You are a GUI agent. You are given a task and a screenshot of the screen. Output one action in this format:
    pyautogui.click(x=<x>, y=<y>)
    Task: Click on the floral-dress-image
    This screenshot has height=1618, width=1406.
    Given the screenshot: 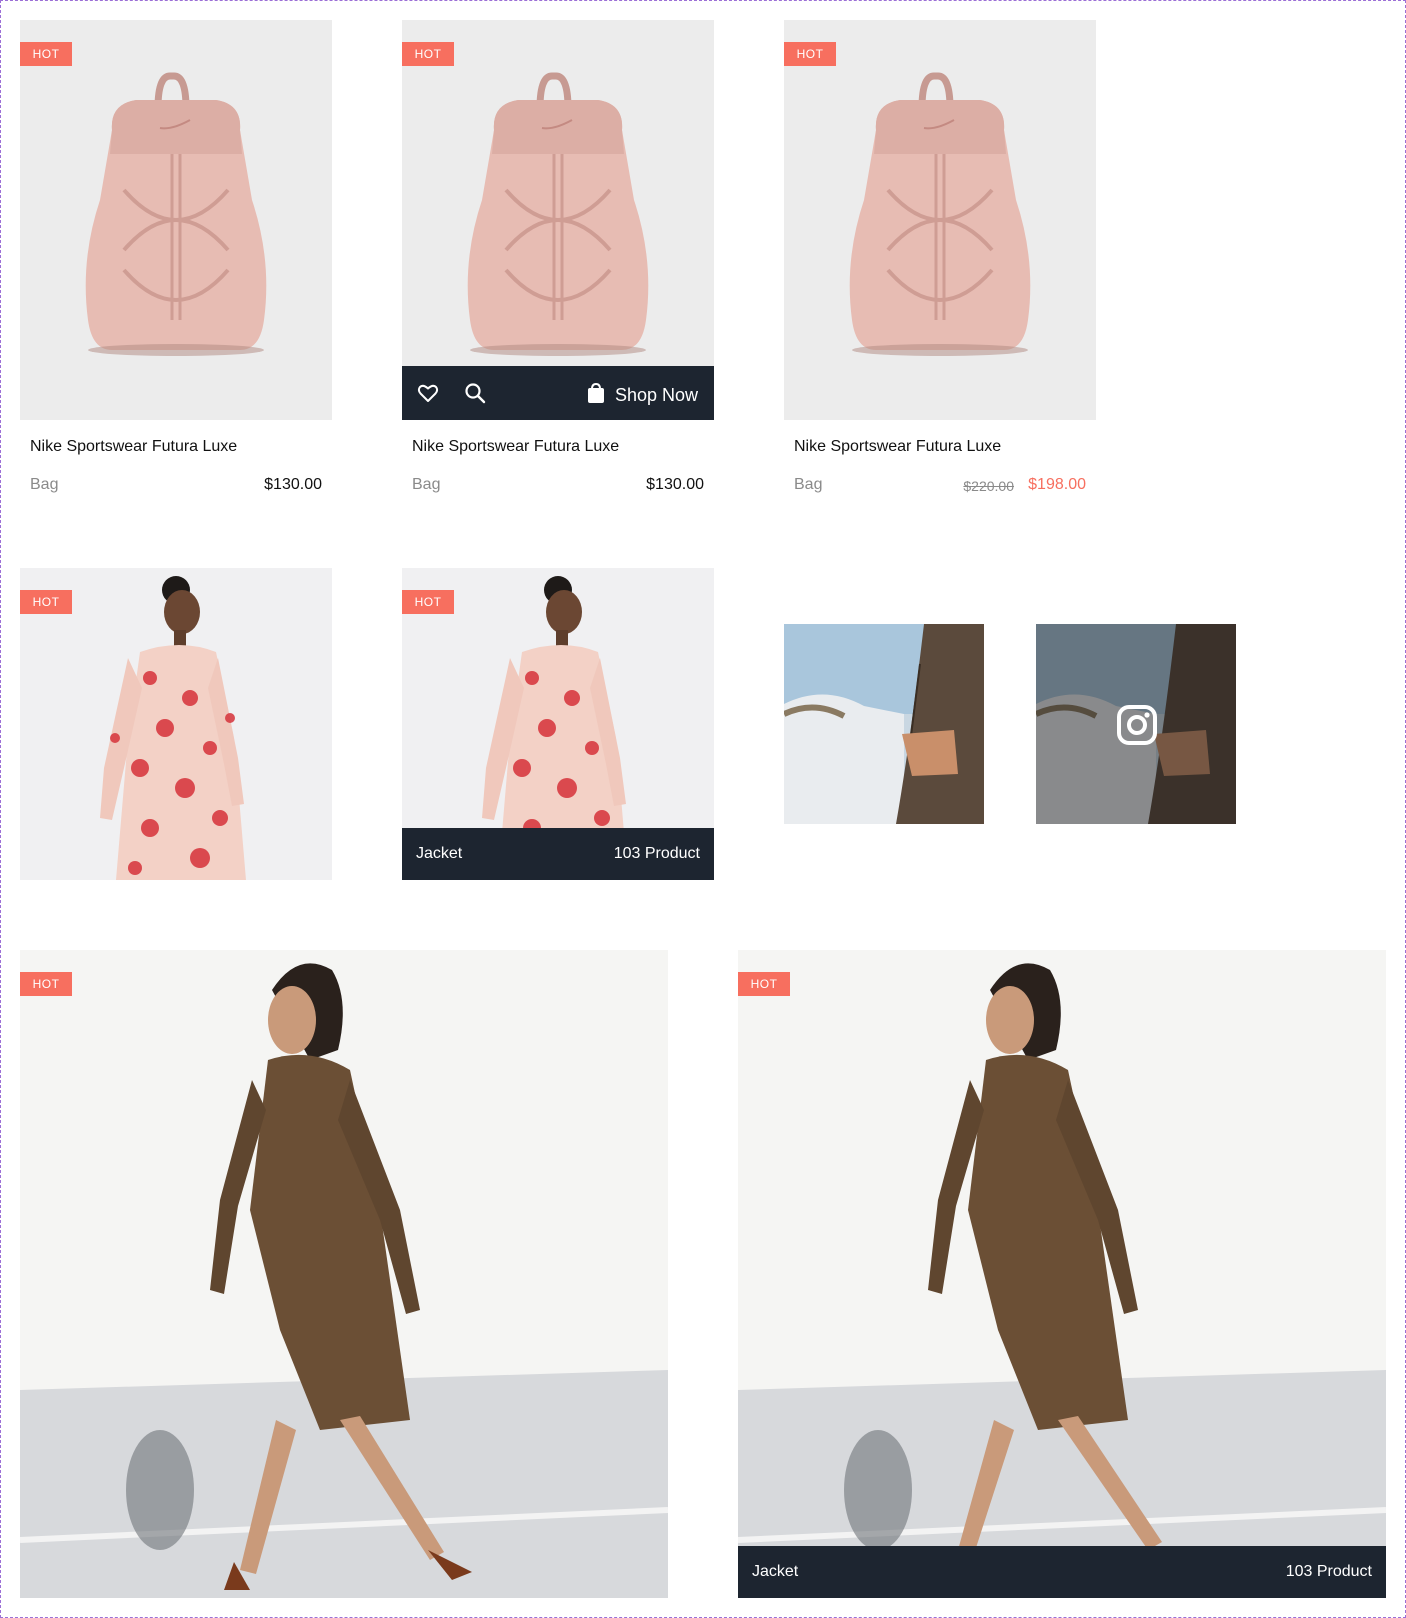 What is the action you would take?
    pyautogui.click(x=173, y=728)
    